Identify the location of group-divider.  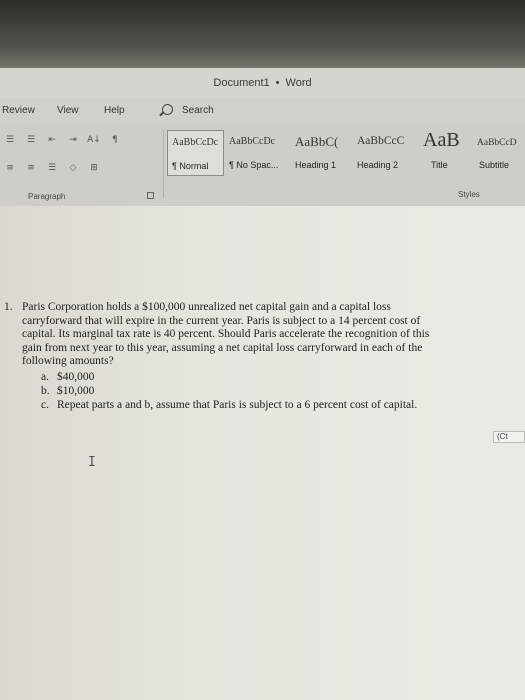
(163, 164).